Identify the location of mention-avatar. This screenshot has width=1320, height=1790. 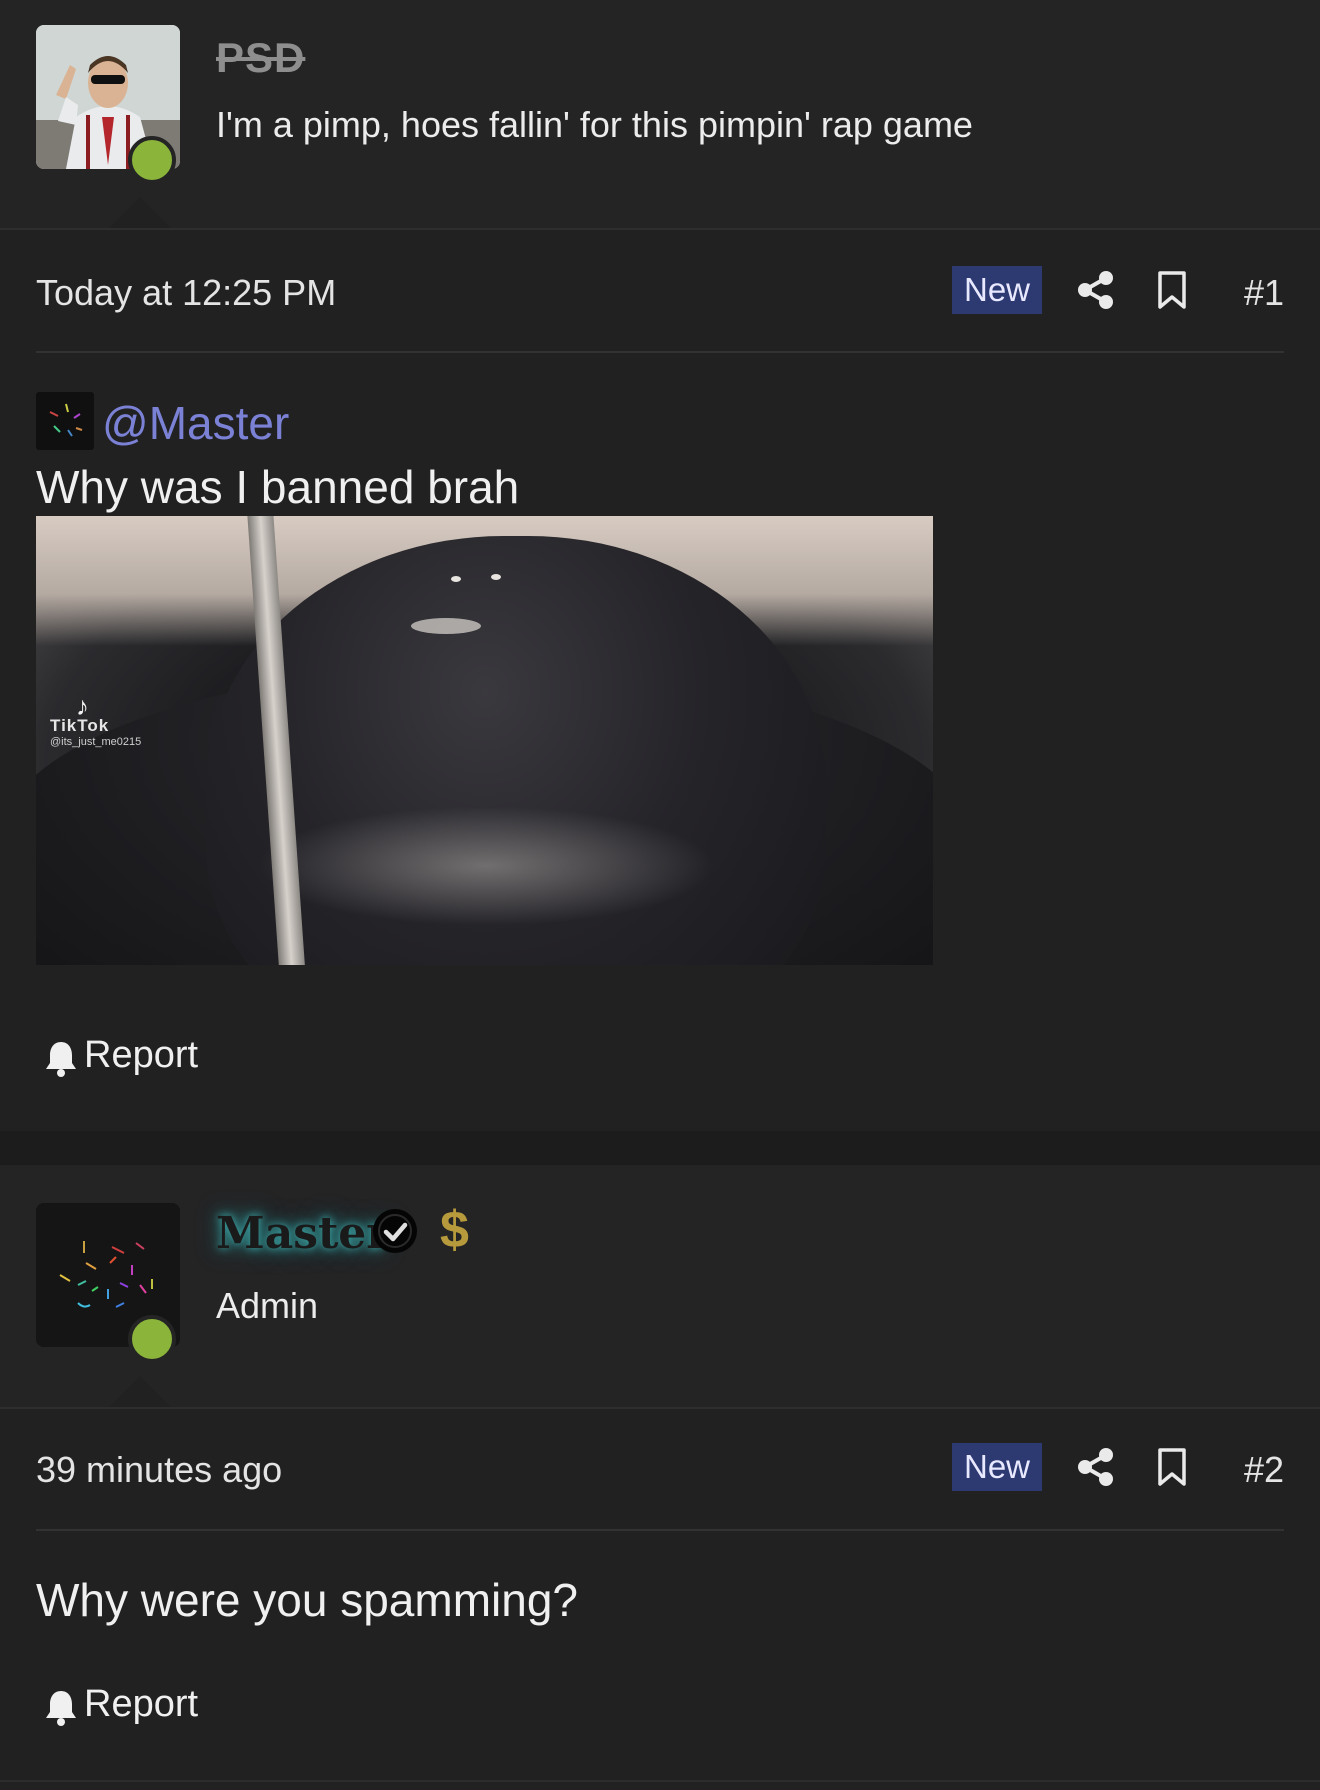
(65, 421).